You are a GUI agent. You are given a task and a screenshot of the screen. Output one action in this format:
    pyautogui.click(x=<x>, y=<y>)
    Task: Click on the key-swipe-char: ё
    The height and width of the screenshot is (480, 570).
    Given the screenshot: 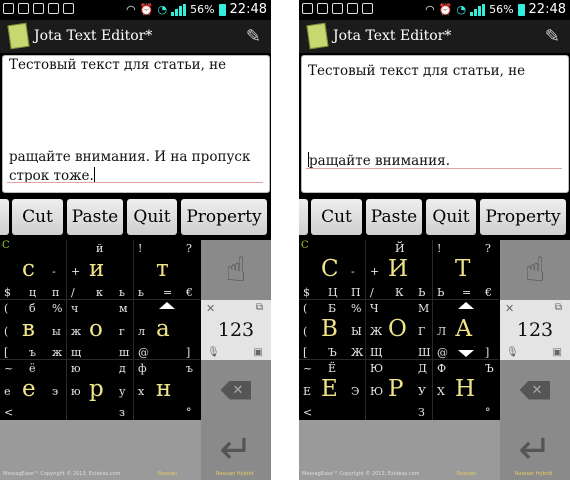 What is the action you would take?
    pyautogui.click(x=32, y=368)
    